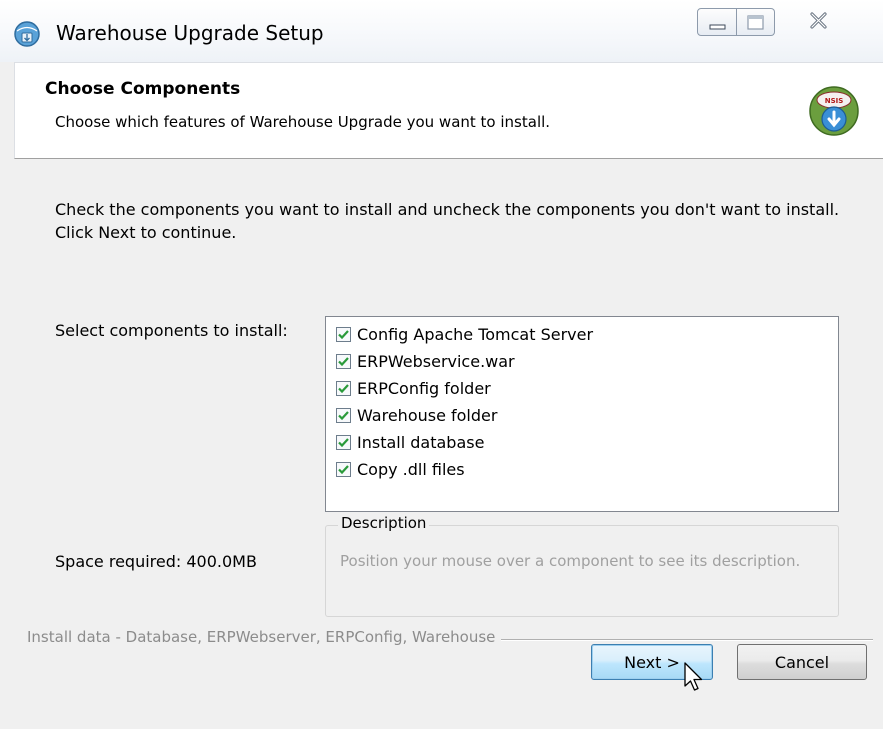 The width and height of the screenshot is (883, 729). I want to click on next-button-label: Next >, so click(652, 662).